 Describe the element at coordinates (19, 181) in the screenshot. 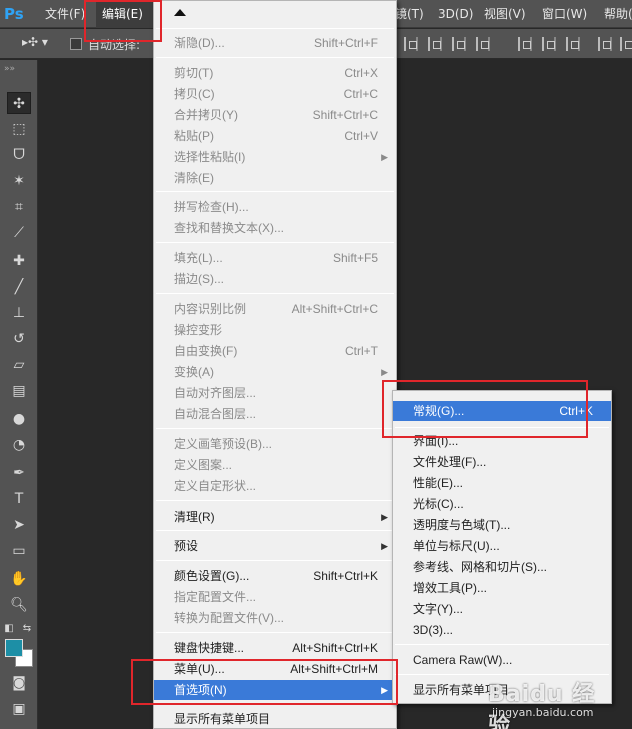

I see `magic-wand-icon: ✶` at that location.